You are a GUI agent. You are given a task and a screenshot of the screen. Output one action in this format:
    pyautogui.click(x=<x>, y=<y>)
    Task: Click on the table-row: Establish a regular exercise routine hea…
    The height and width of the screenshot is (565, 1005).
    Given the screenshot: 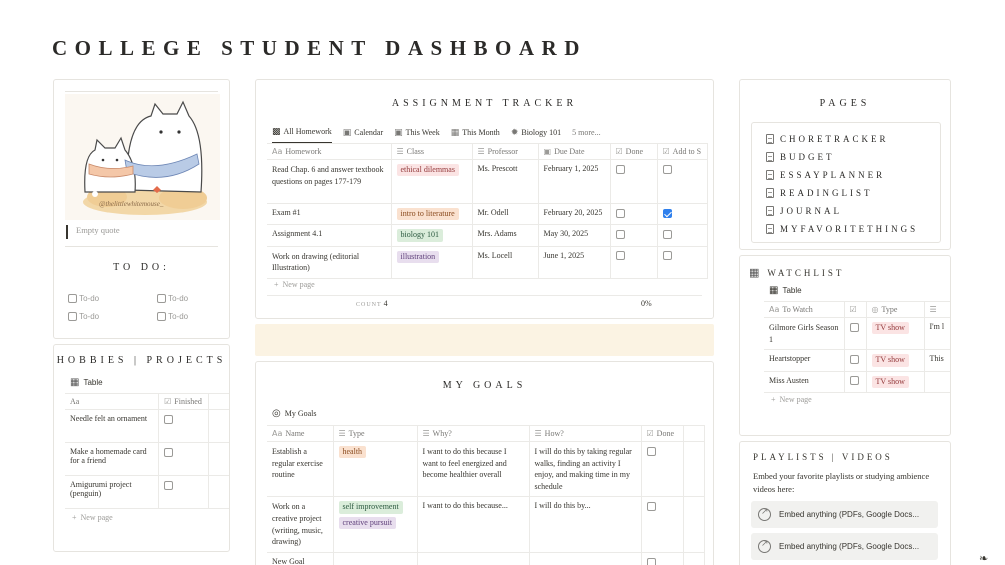 What is the action you would take?
    pyautogui.click(x=486, y=469)
    